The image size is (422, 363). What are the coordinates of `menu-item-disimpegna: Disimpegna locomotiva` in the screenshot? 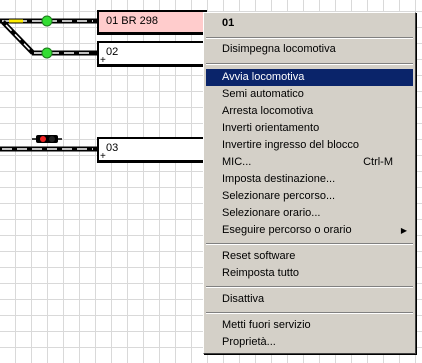 It's located at (309, 49).